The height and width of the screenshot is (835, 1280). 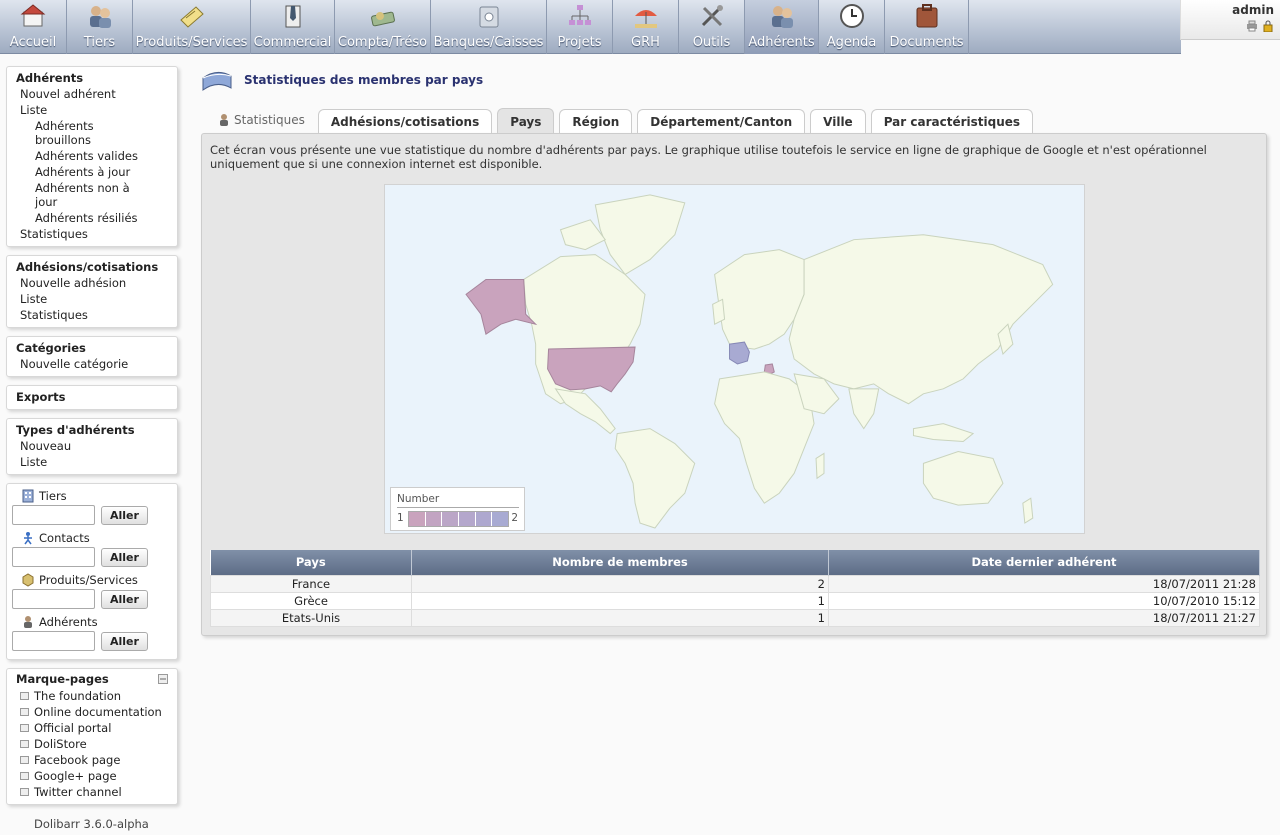 What do you see at coordinates (1044, 583) in the screenshot?
I see `last-member-date-cell: 18/07/2011 21:28` at bounding box center [1044, 583].